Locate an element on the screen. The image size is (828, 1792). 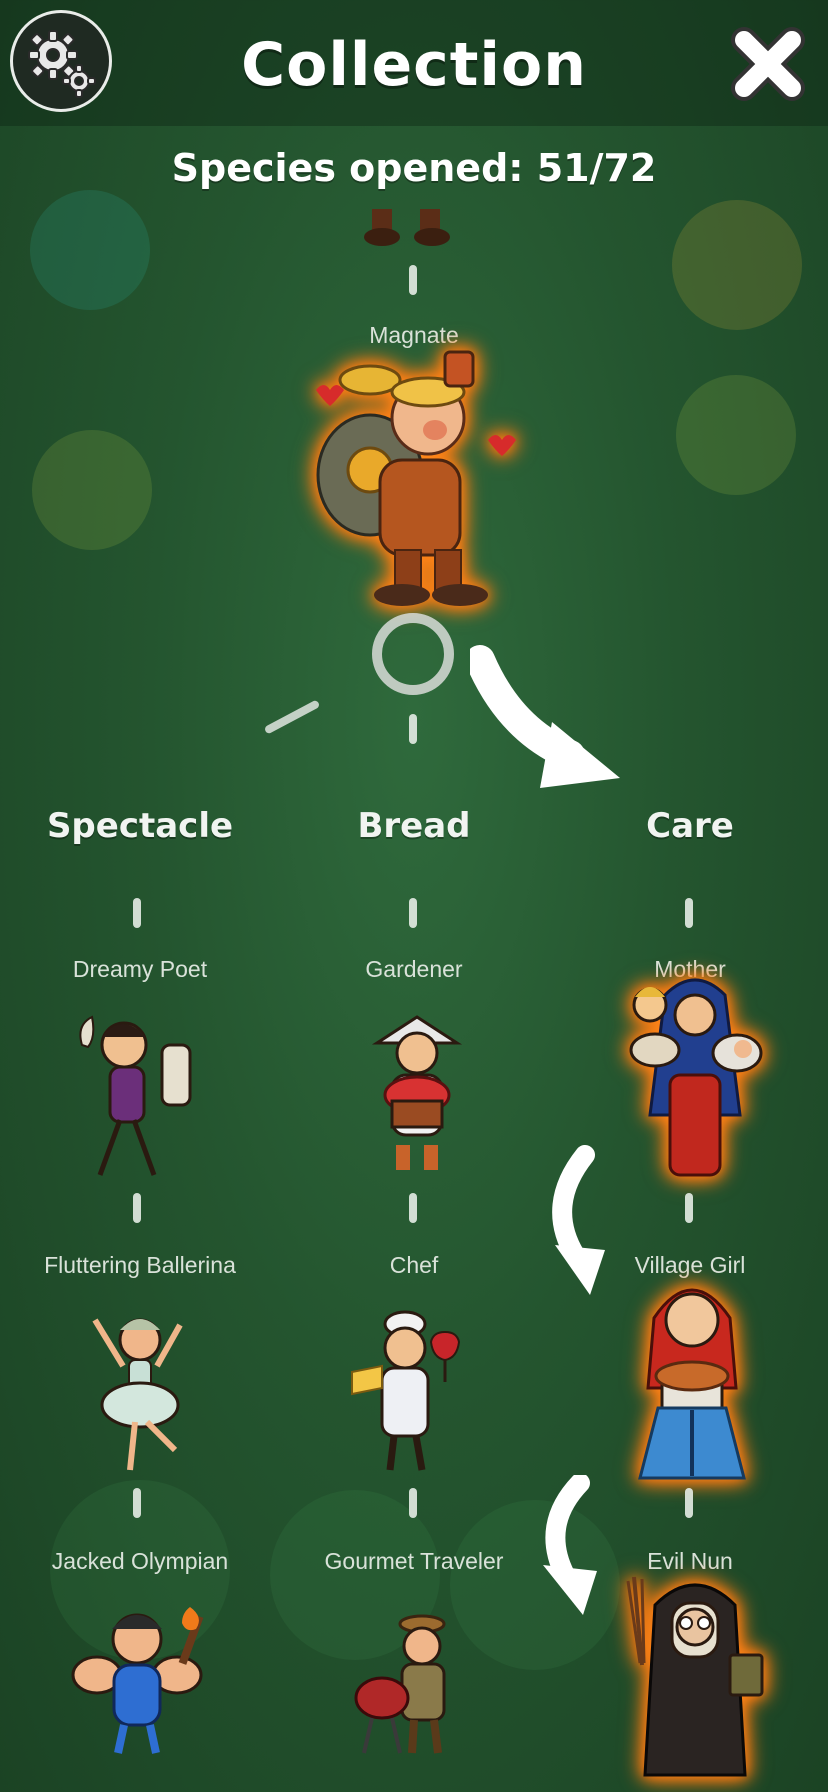
character-name-dreamy-poet: Dreamy Poet is located at coordinates (140, 969).